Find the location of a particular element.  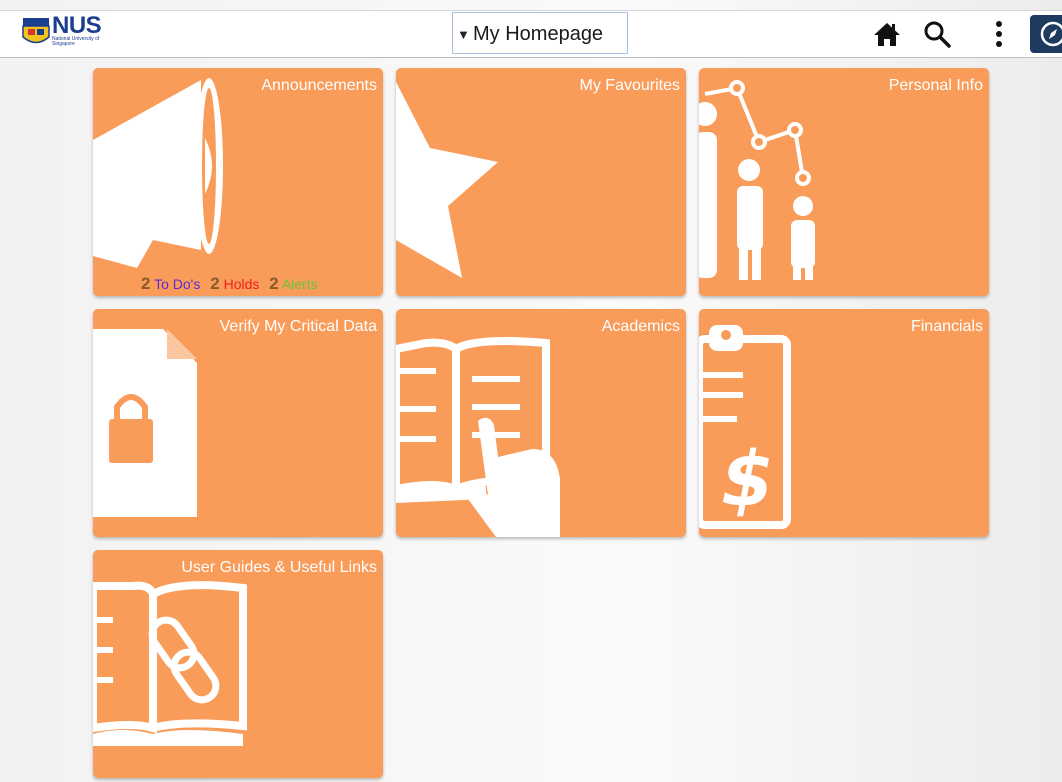

alerts-count: 2 is located at coordinates (274, 283).